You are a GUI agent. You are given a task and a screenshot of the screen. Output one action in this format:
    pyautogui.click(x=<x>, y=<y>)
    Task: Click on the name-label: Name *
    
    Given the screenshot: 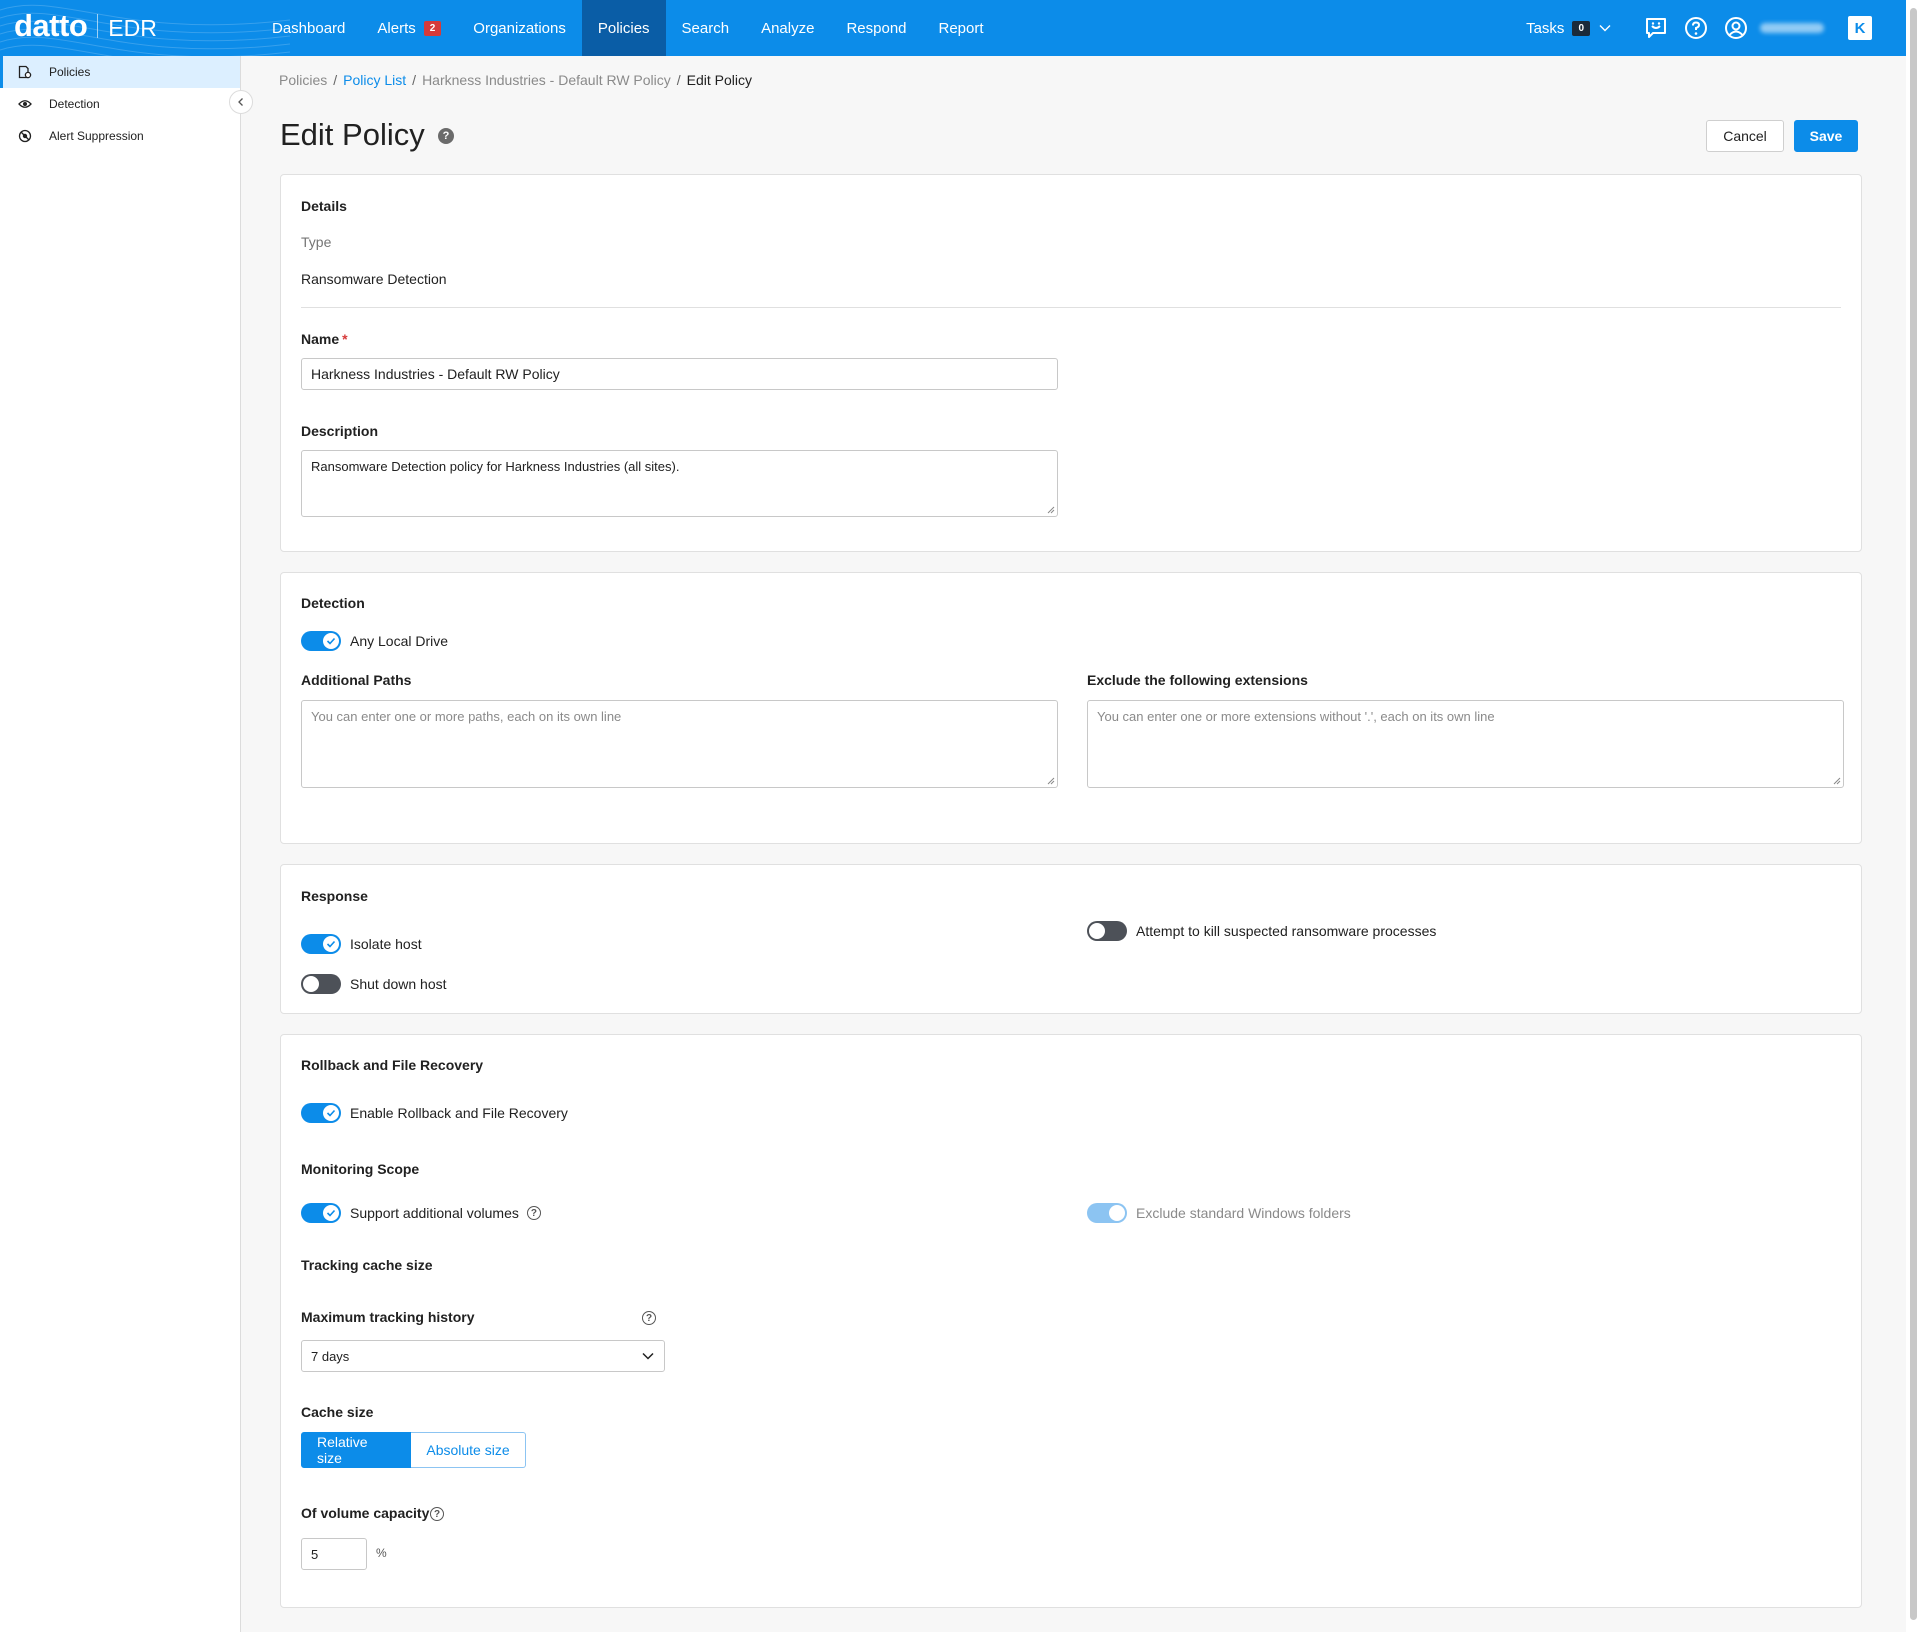 What is the action you would take?
    pyautogui.click(x=324, y=339)
    